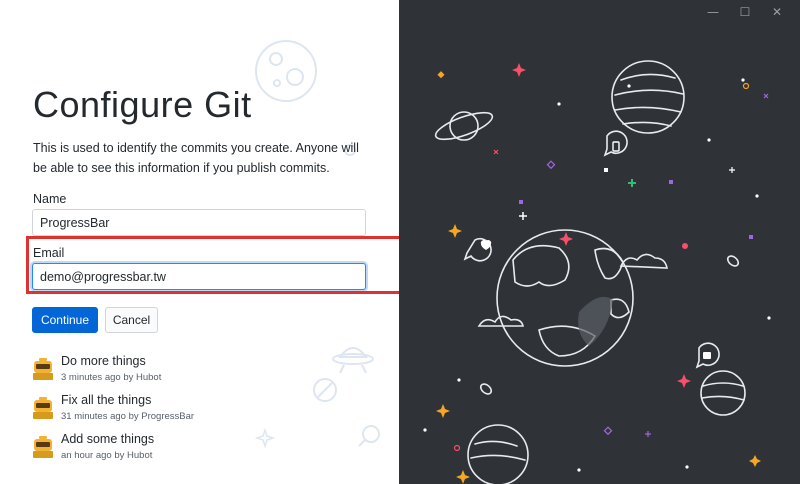 The width and height of the screenshot is (800, 484). What do you see at coordinates (199, 222) in the screenshot?
I see `name-input` at bounding box center [199, 222].